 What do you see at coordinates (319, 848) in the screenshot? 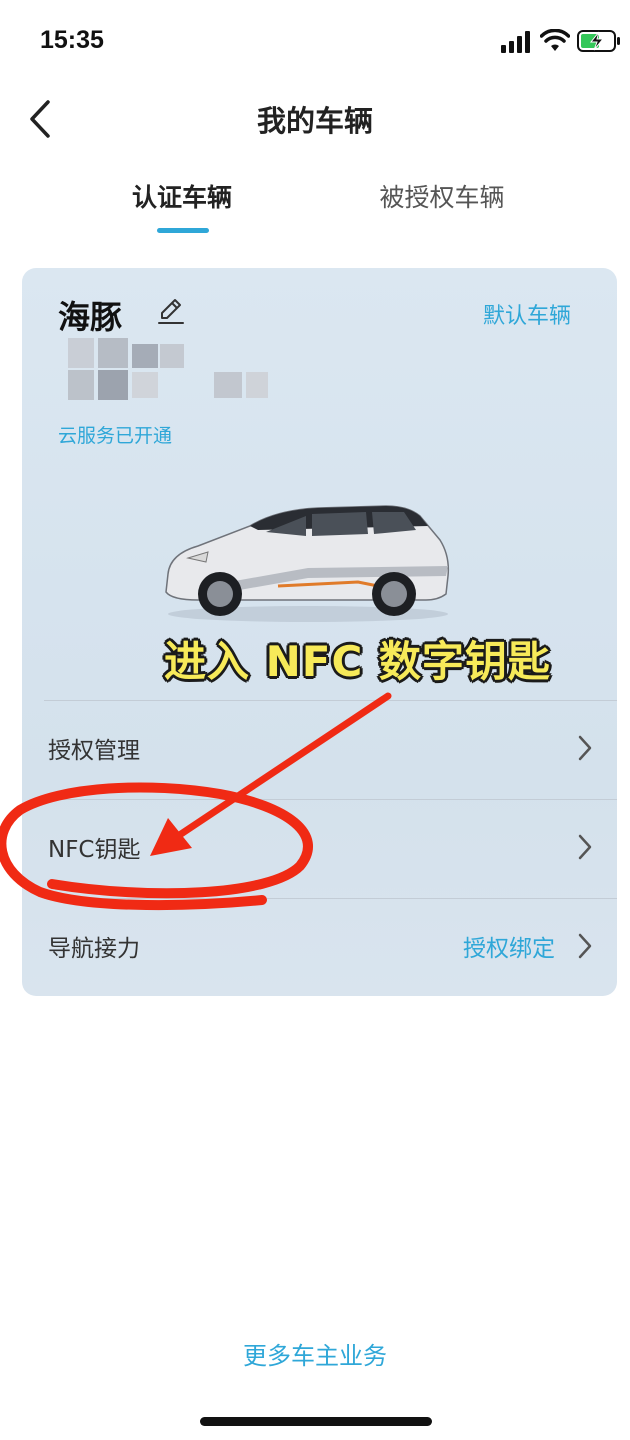
I see `menu-item-nfc-key: NFC钥匙` at bounding box center [319, 848].